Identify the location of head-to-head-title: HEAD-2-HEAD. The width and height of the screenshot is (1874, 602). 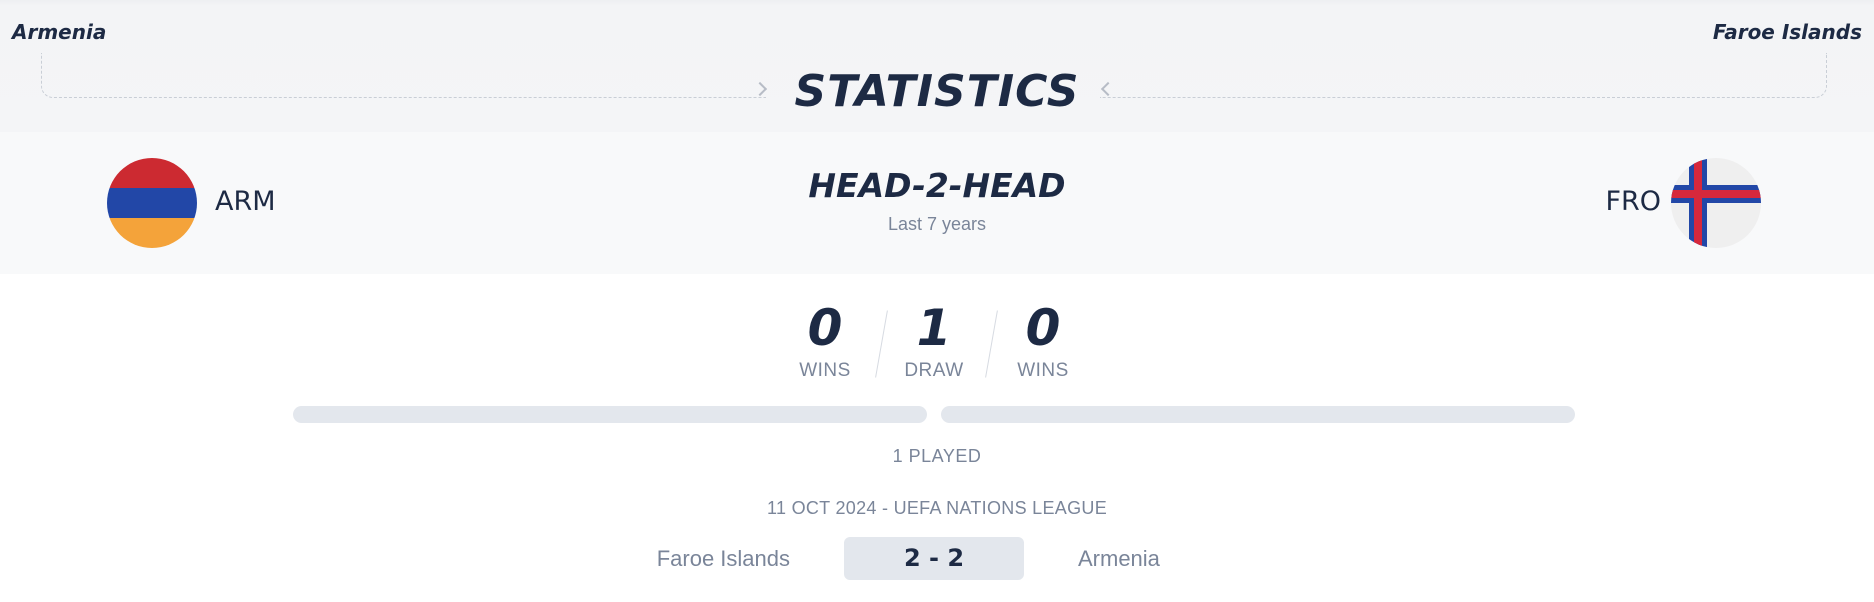
(937, 185).